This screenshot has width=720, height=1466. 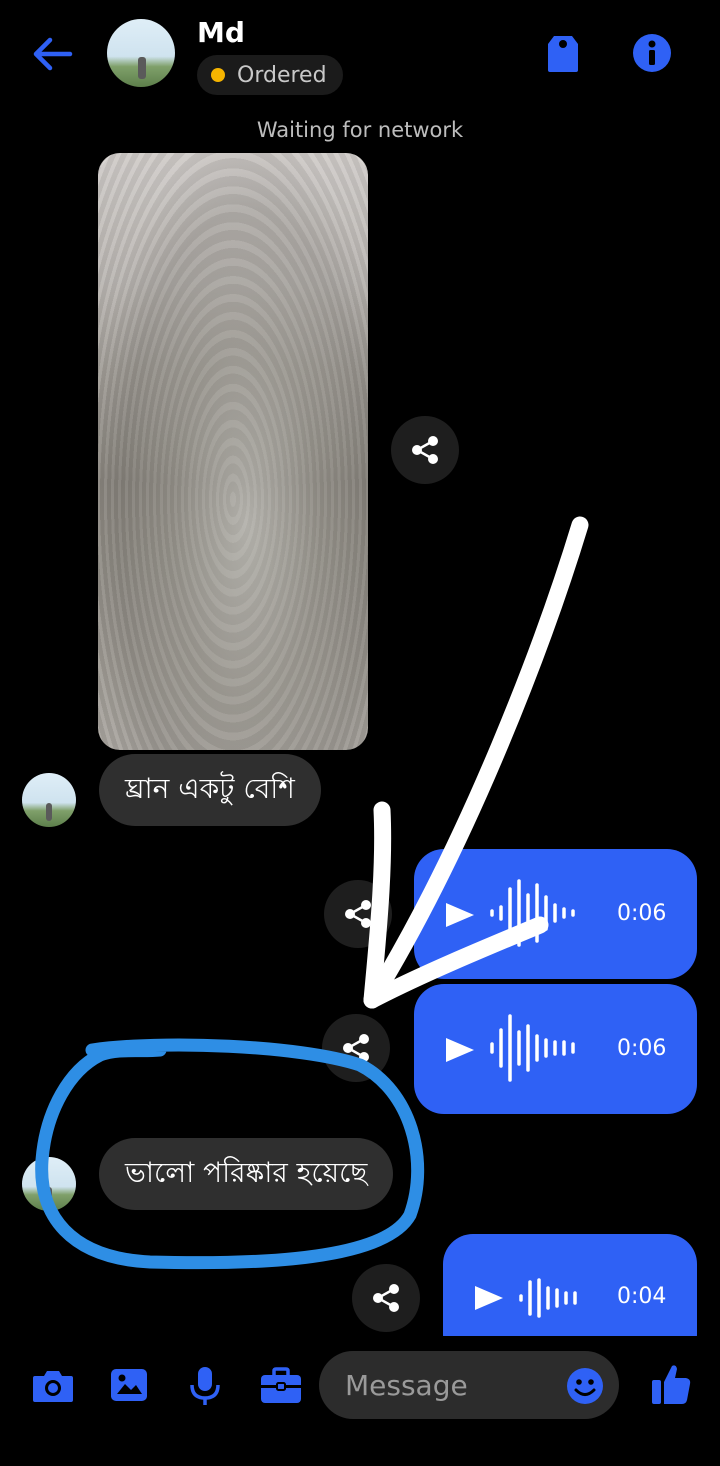 I want to click on network-status-text: Waiting for network, so click(x=360, y=130).